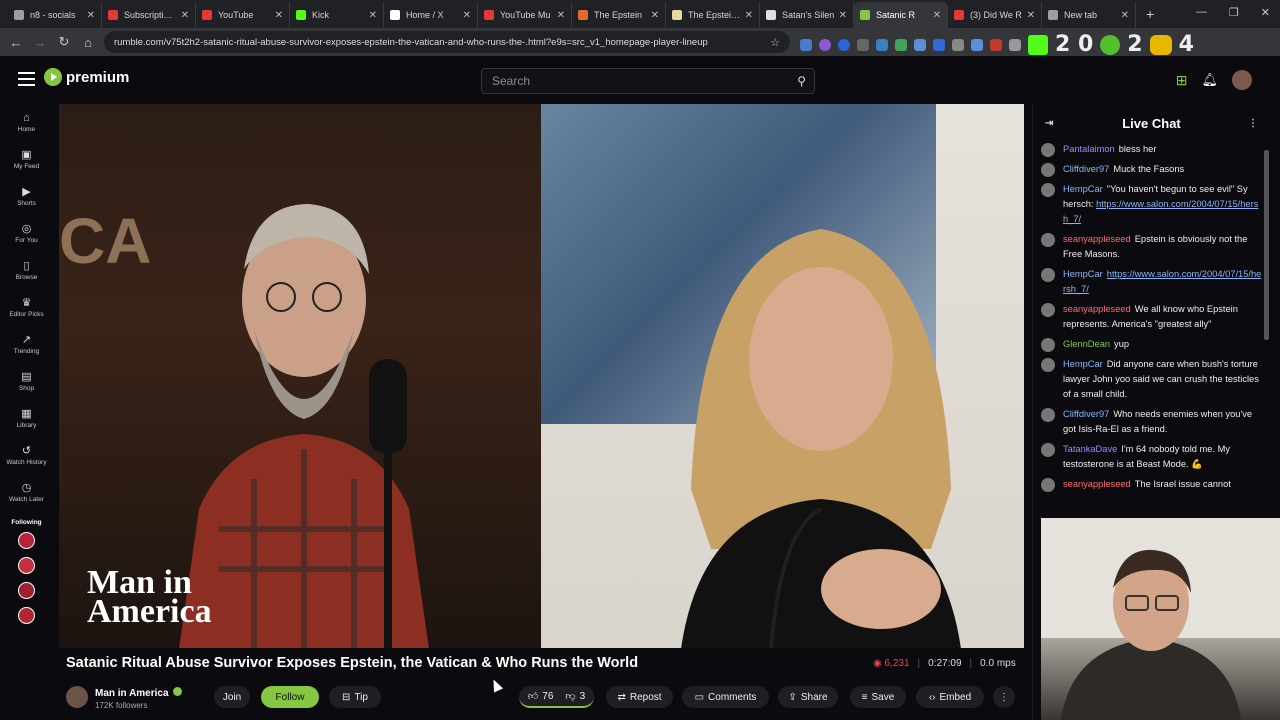 Image resolution: width=1280 pixels, height=720 pixels. I want to click on minimize-icon: —, so click(1201, 12).